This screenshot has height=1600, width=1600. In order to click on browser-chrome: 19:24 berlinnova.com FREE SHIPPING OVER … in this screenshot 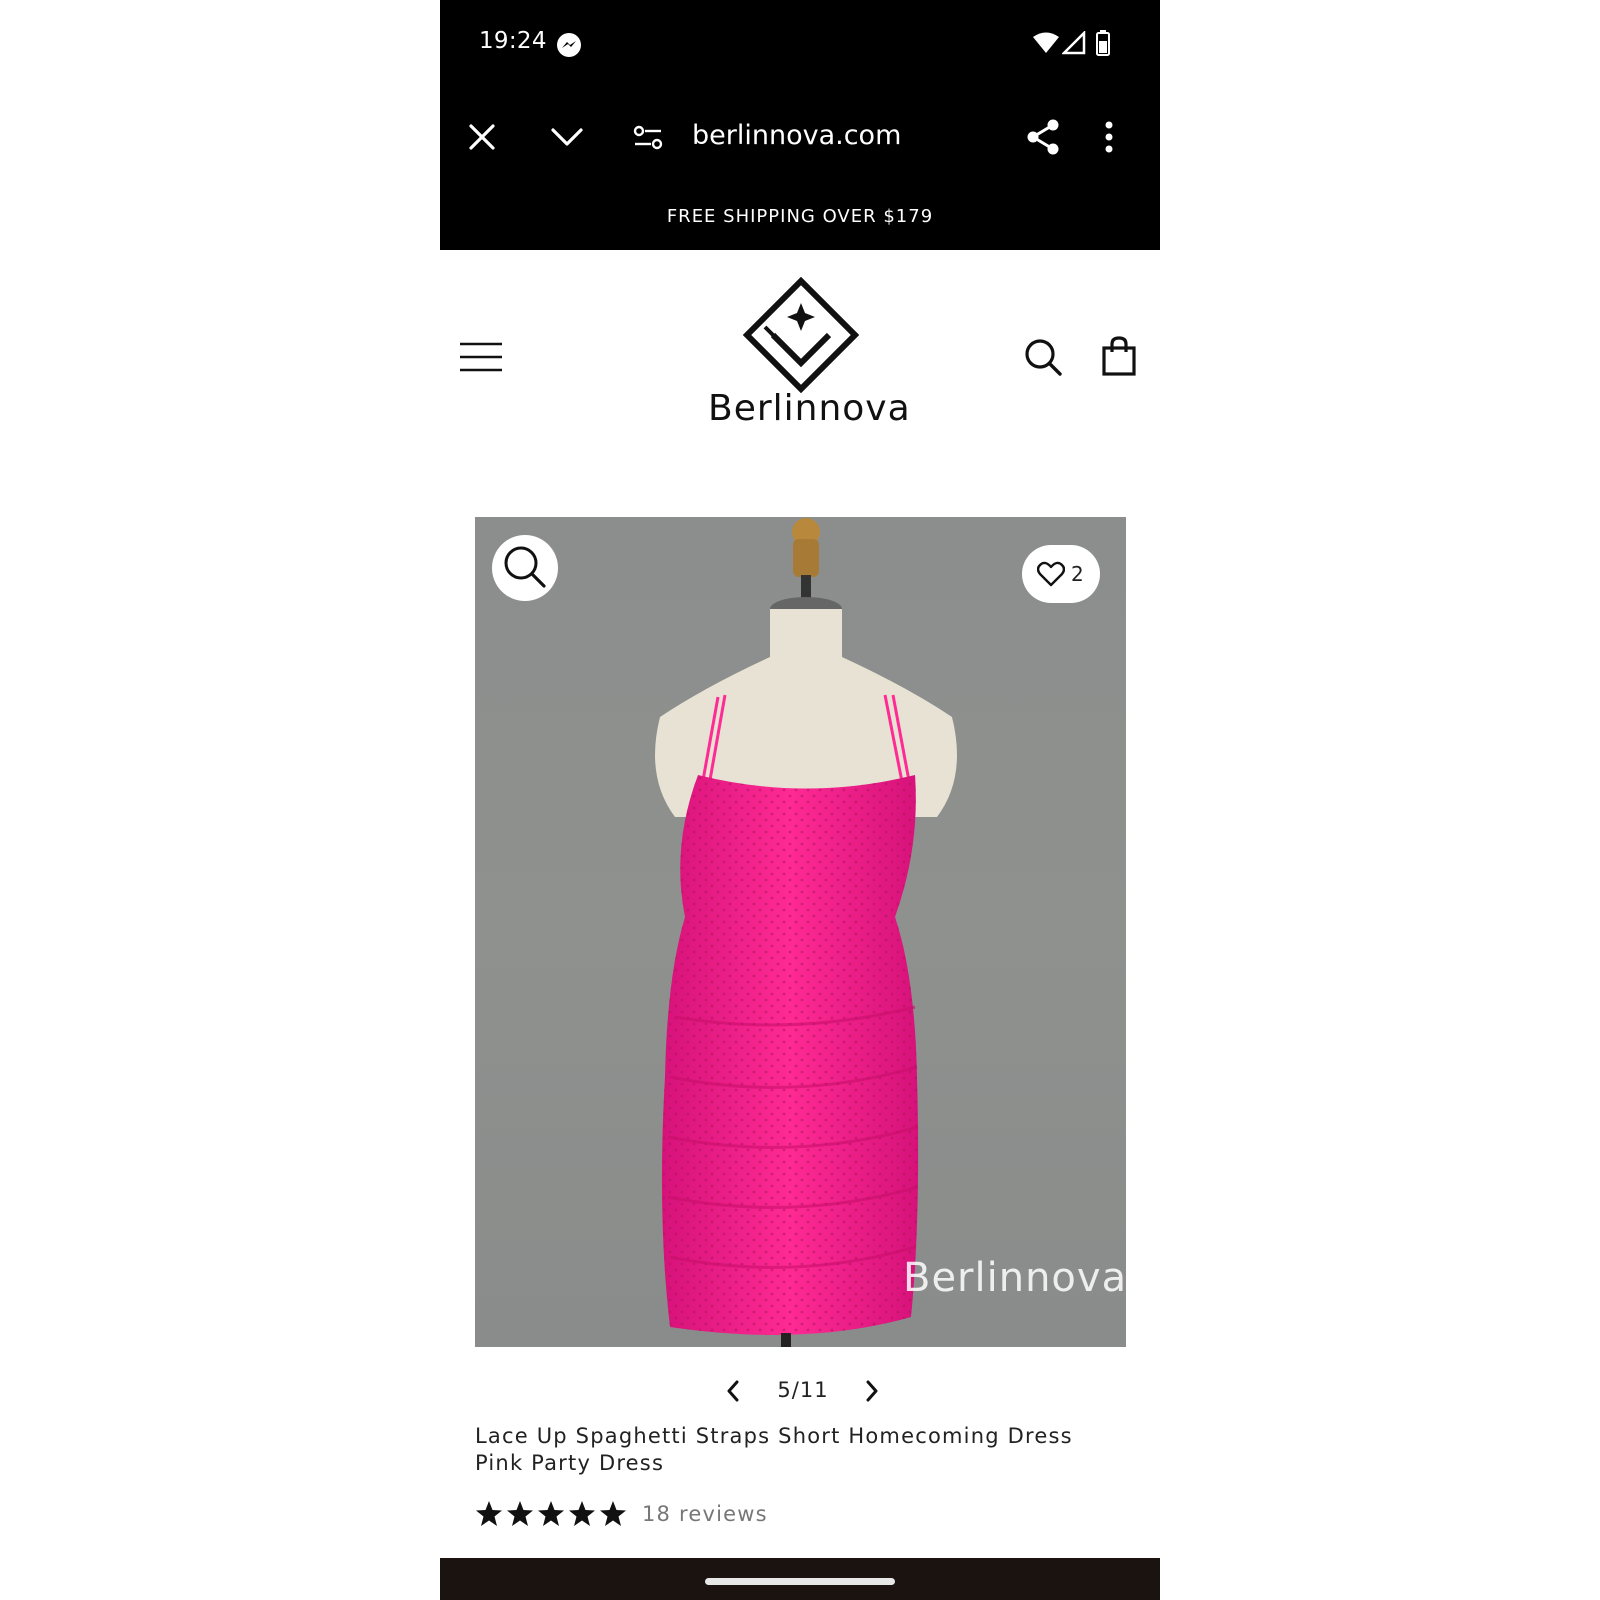, I will do `click(800, 125)`.